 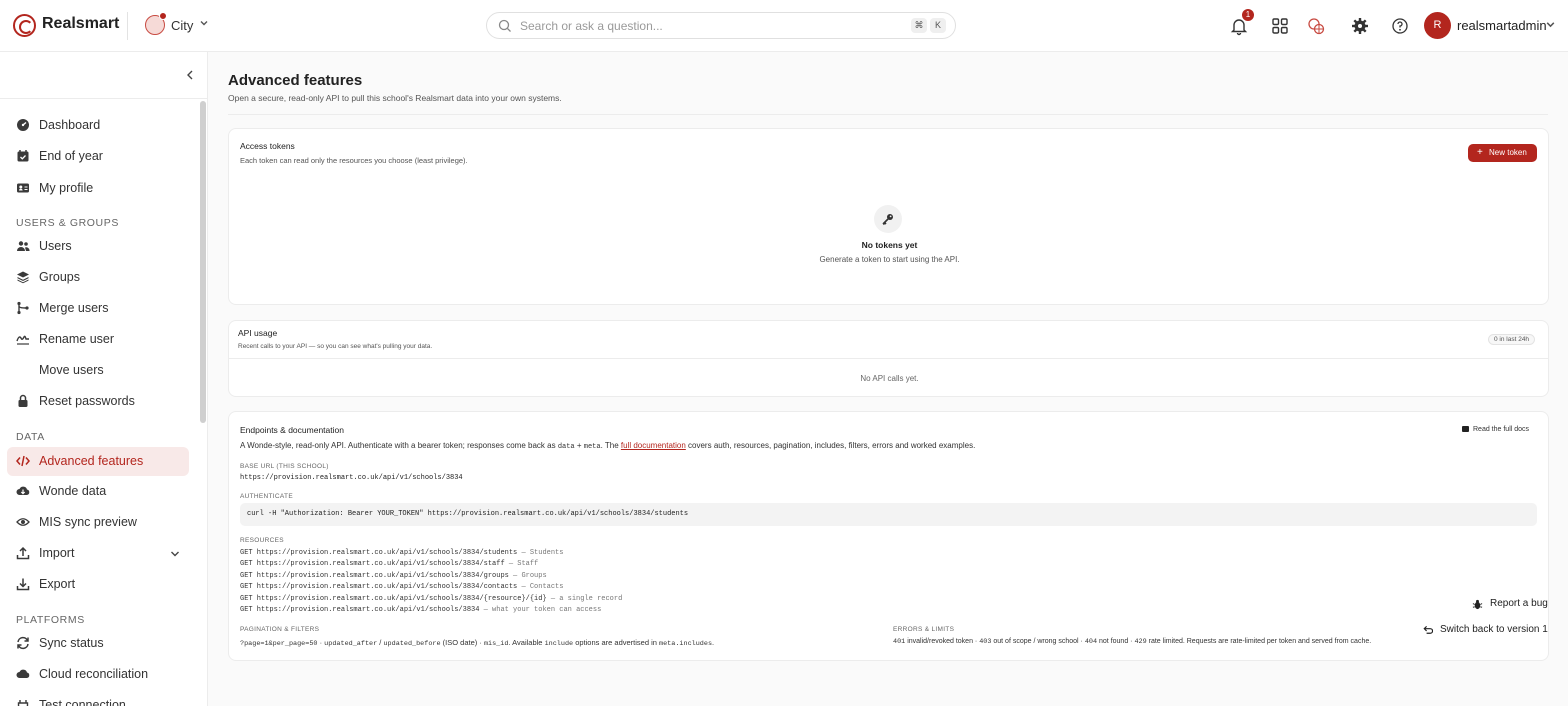 What do you see at coordinates (98, 401) in the screenshot?
I see `sidebar-item-reset-passwords: Reset passwords` at bounding box center [98, 401].